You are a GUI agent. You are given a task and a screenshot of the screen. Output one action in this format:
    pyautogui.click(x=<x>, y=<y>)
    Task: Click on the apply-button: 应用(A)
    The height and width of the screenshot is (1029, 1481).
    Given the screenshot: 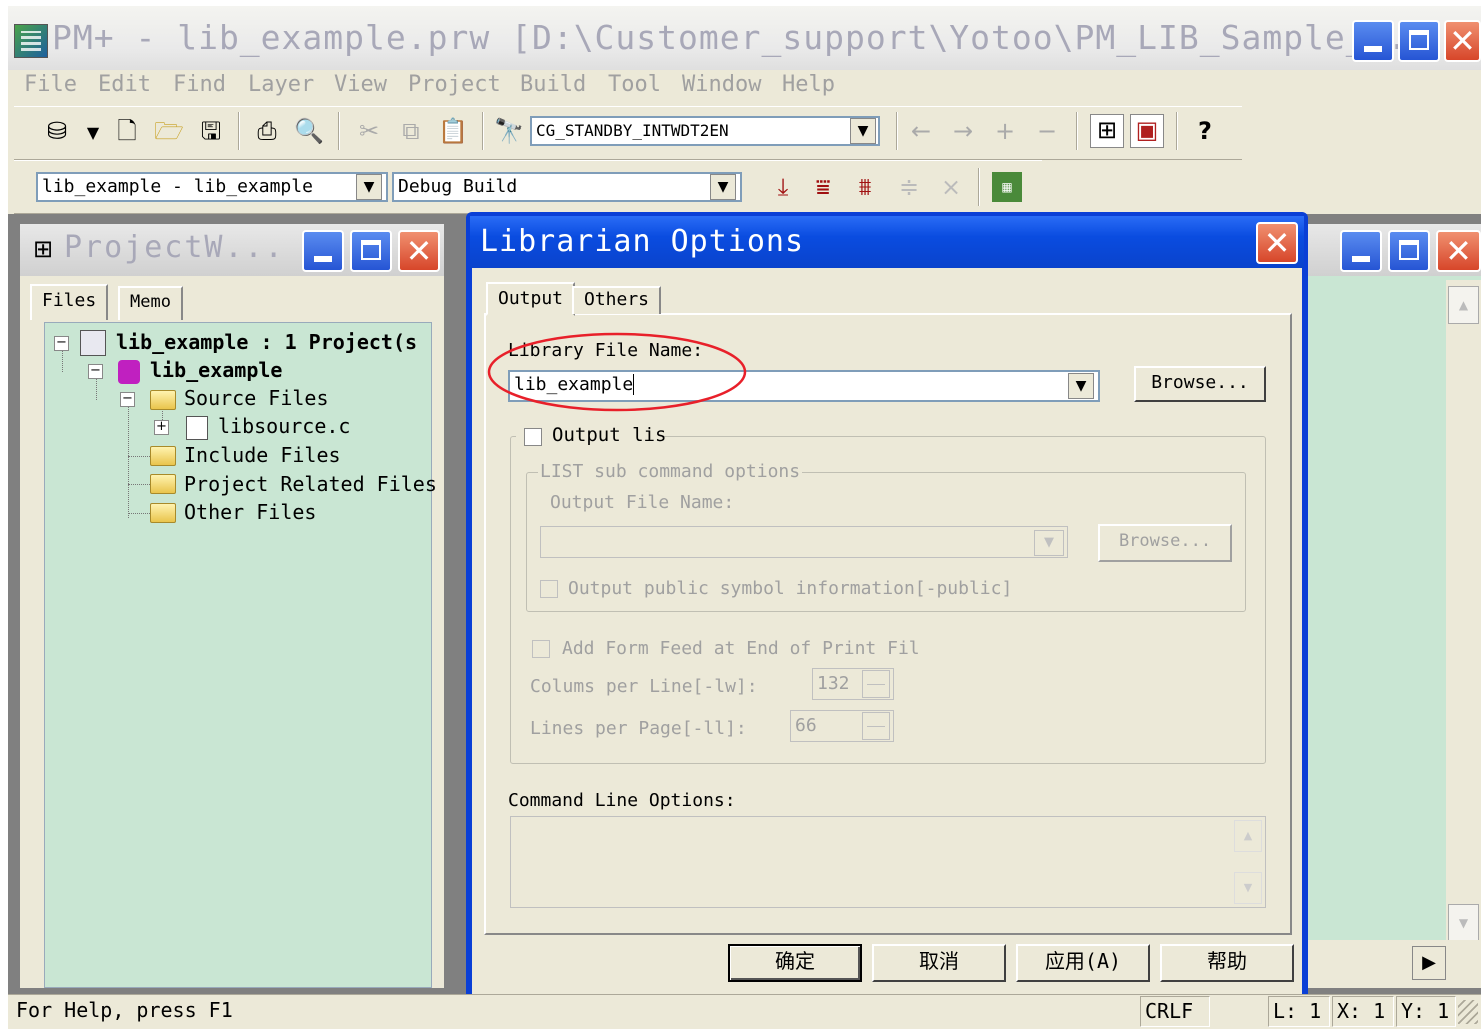 What is the action you would take?
    pyautogui.click(x=1083, y=963)
    